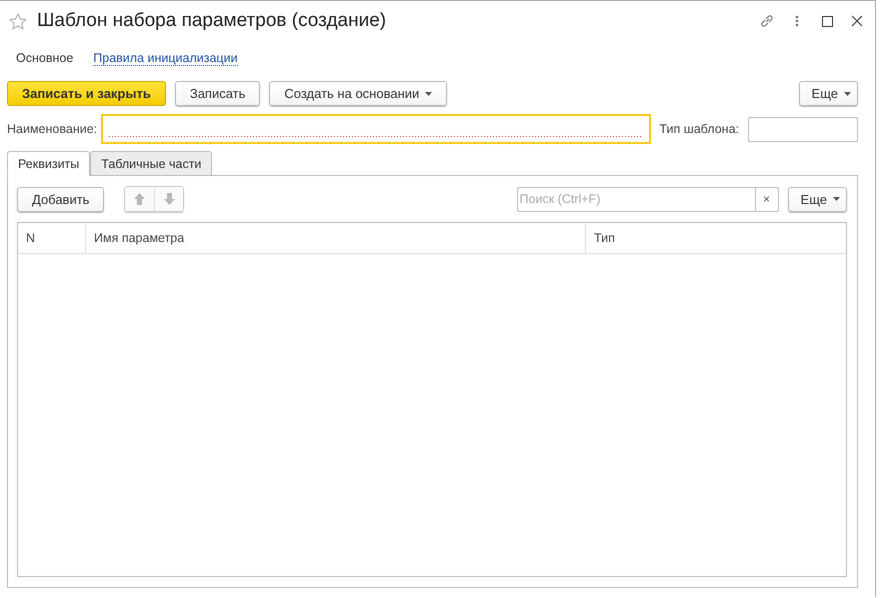 The image size is (881, 598). I want to click on close-icon, so click(857, 21).